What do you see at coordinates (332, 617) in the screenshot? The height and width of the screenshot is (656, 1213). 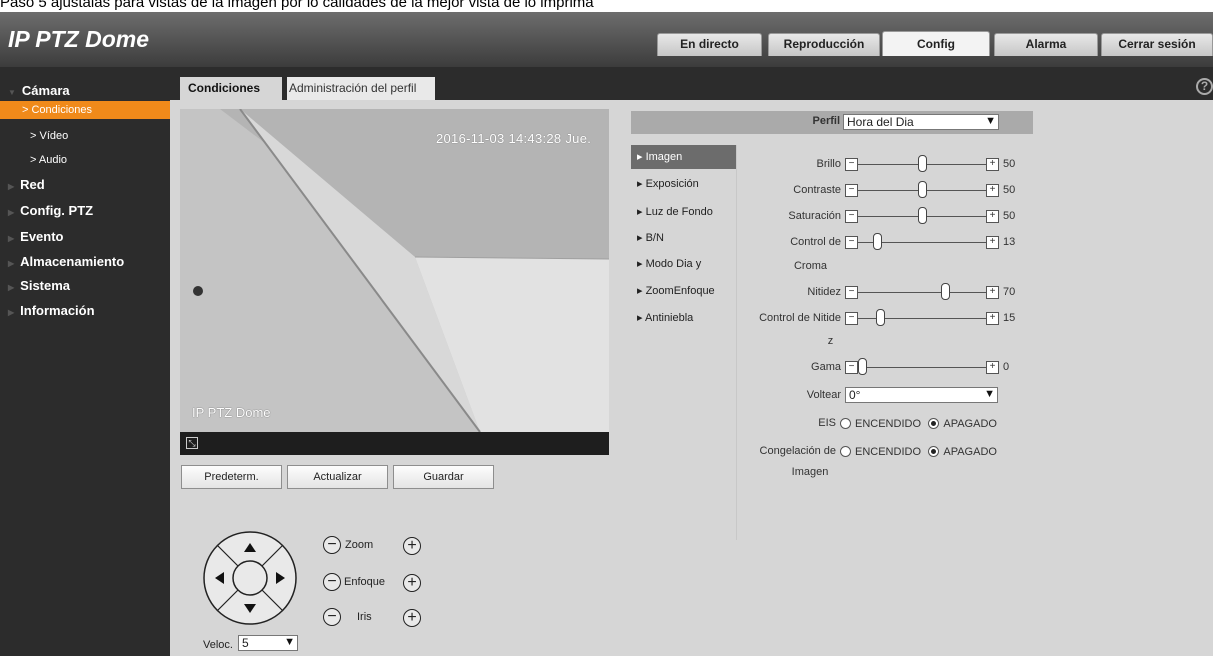 I see `iris-close-button: −` at bounding box center [332, 617].